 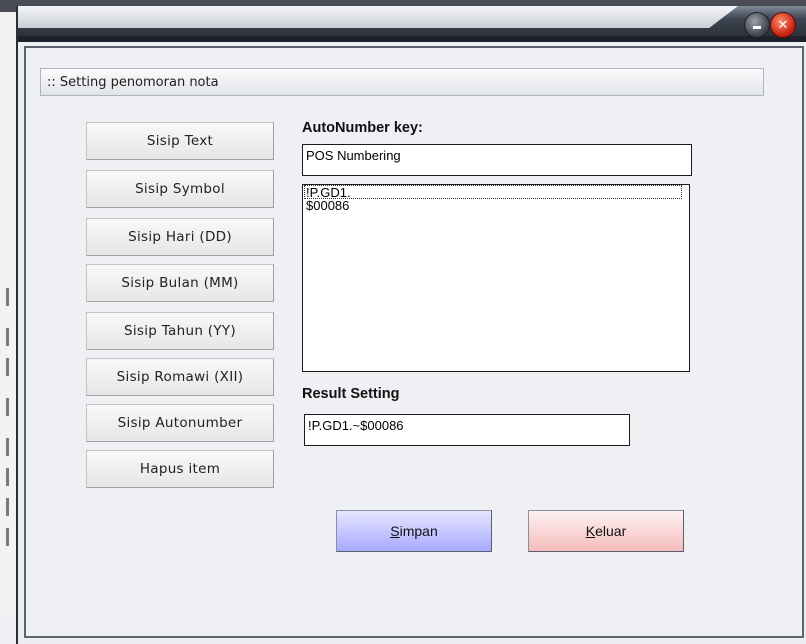 I want to click on insert-autonumber-button: Sisip Autonumber, so click(x=180, y=423).